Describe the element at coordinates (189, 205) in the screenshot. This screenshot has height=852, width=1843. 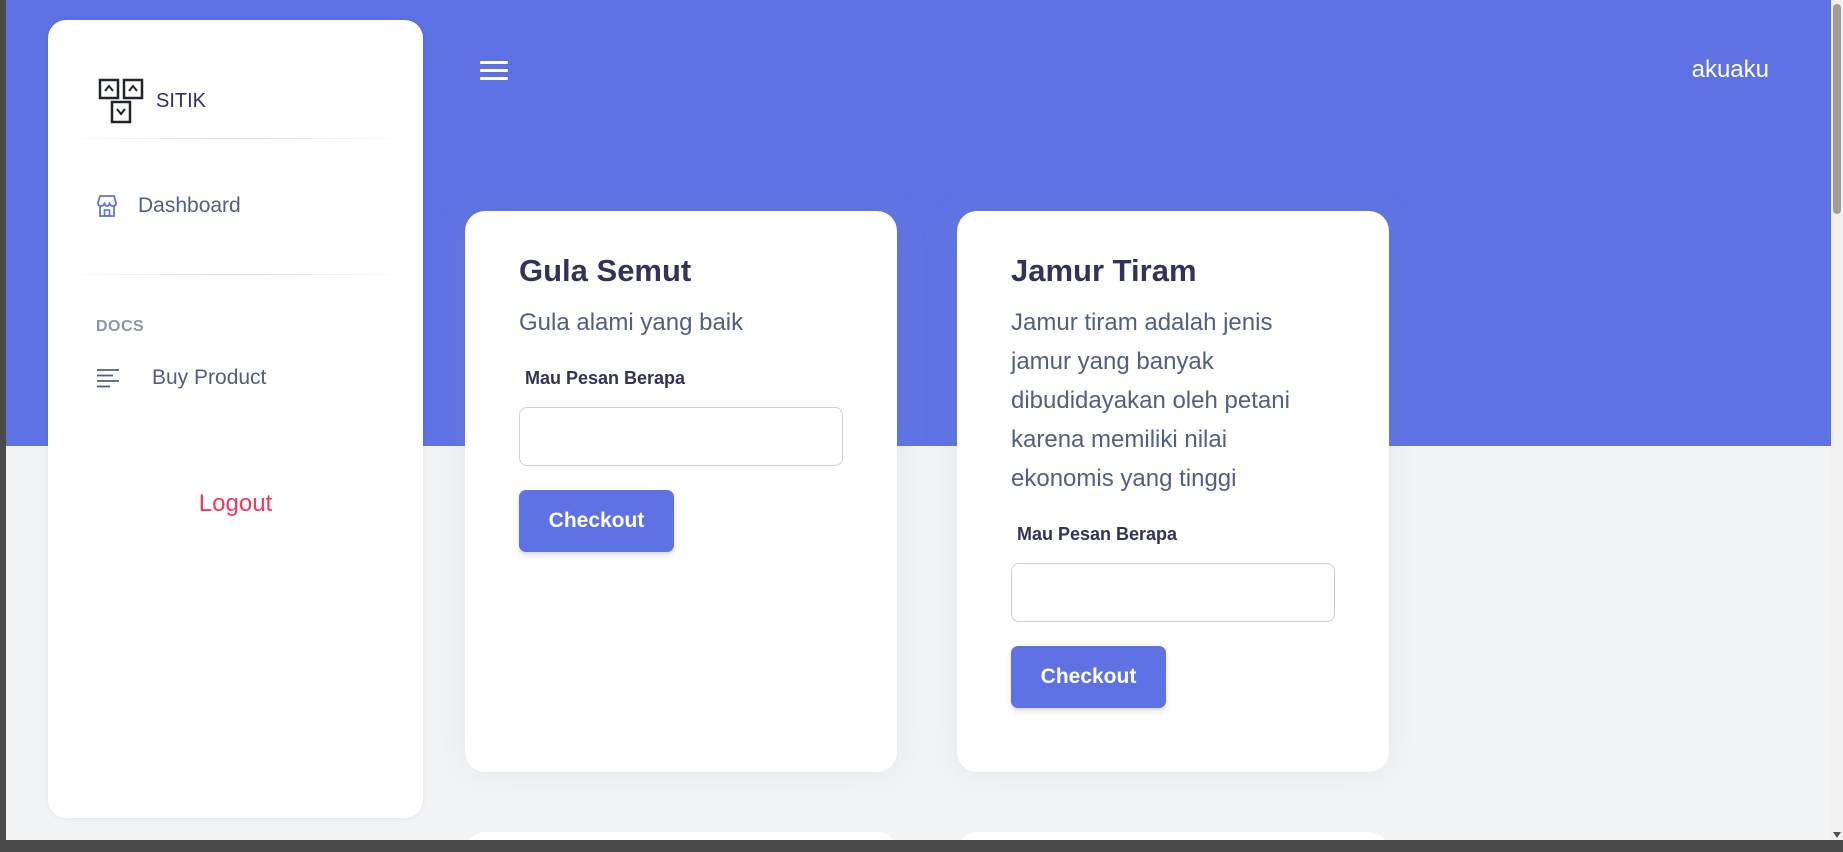
I see `sidebar-item-label: Dashboard` at that location.